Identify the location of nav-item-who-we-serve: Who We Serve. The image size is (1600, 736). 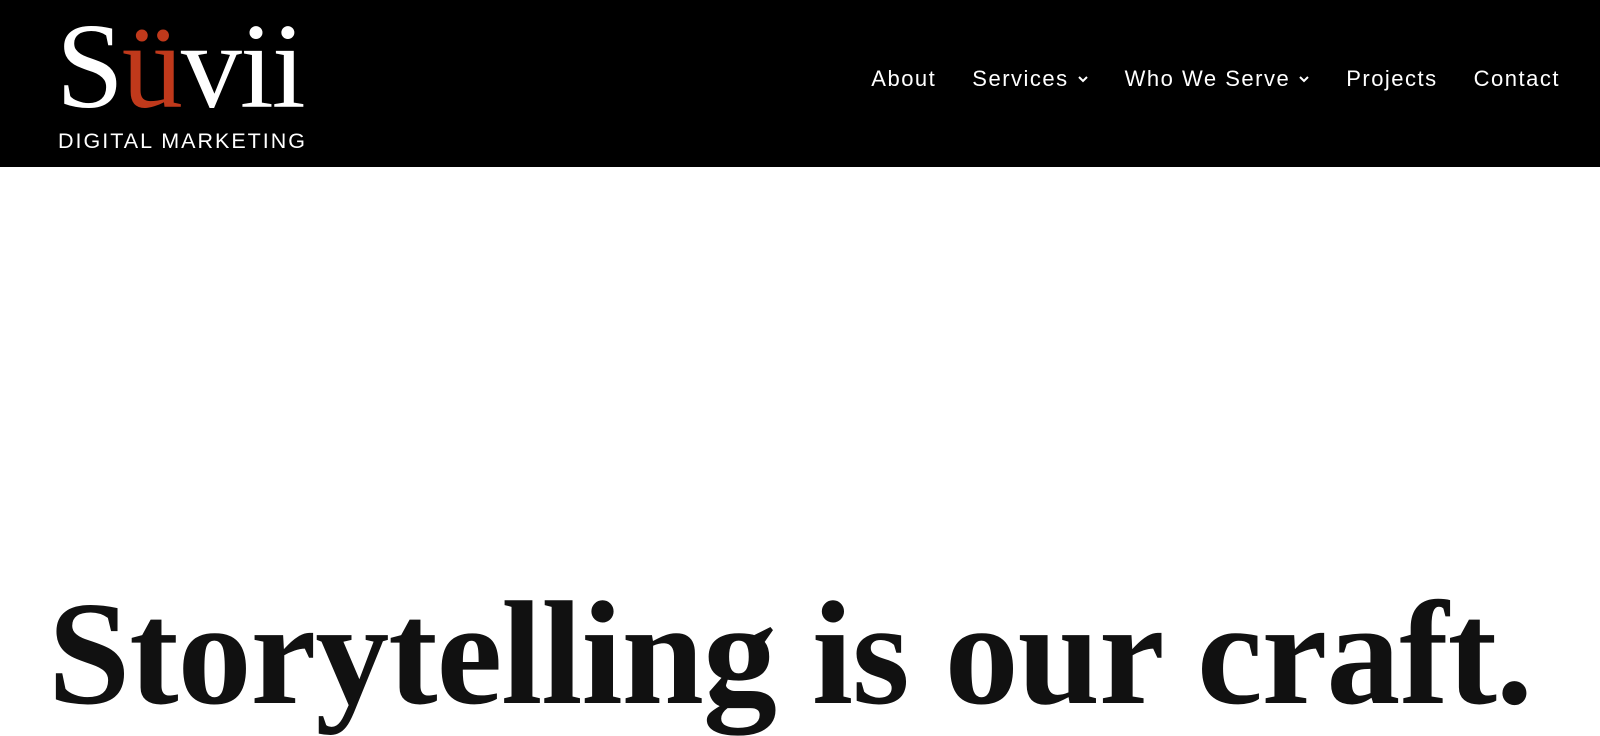
(1218, 79).